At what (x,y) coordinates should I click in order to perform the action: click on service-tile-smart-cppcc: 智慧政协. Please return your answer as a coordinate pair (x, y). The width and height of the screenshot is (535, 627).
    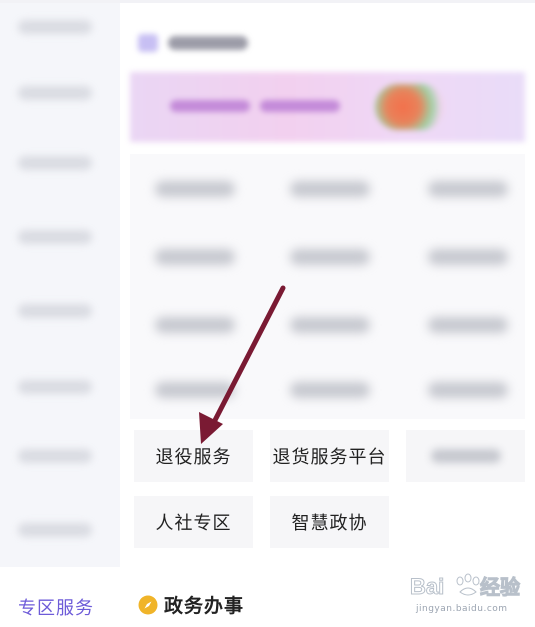
    Looking at the image, I should click on (329, 522).